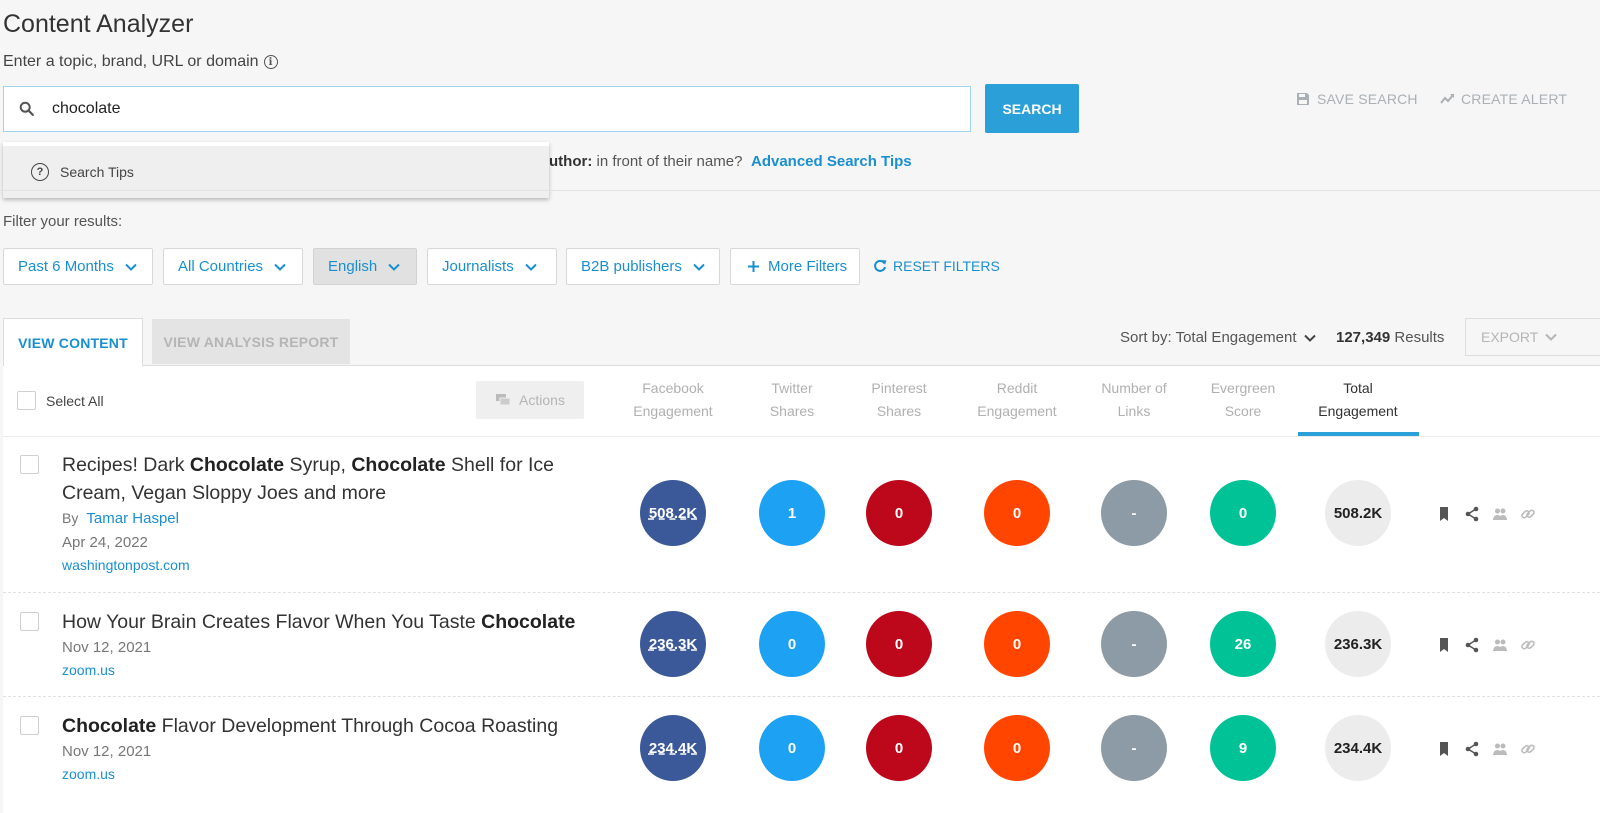 This screenshot has width=1600, height=813. What do you see at coordinates (946, 266) in the screenshot?
I see `reset-filters-label: RESET FILTERS` at bounding box center [946, 266].